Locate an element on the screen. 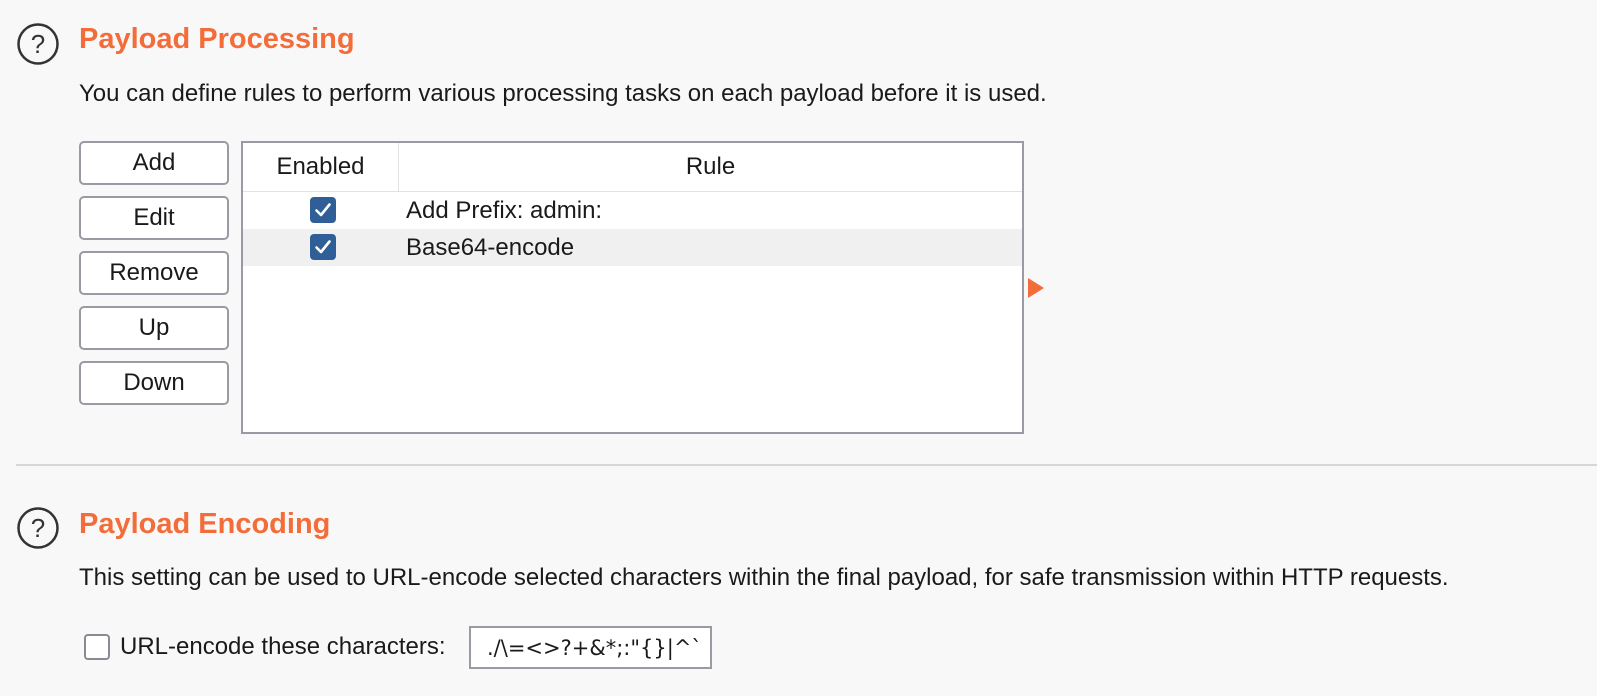 This screenshot has width=1597, height=696. table-row: Base64-encode is located at coordinates (632, 247).